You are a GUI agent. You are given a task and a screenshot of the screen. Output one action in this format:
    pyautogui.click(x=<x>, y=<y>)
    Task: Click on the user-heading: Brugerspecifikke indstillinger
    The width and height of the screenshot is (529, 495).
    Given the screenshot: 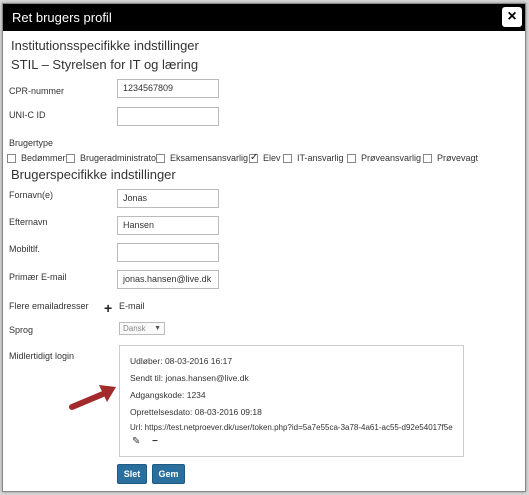 What is the action you would take?
    pyautogui.click(x=93, y=174)
    